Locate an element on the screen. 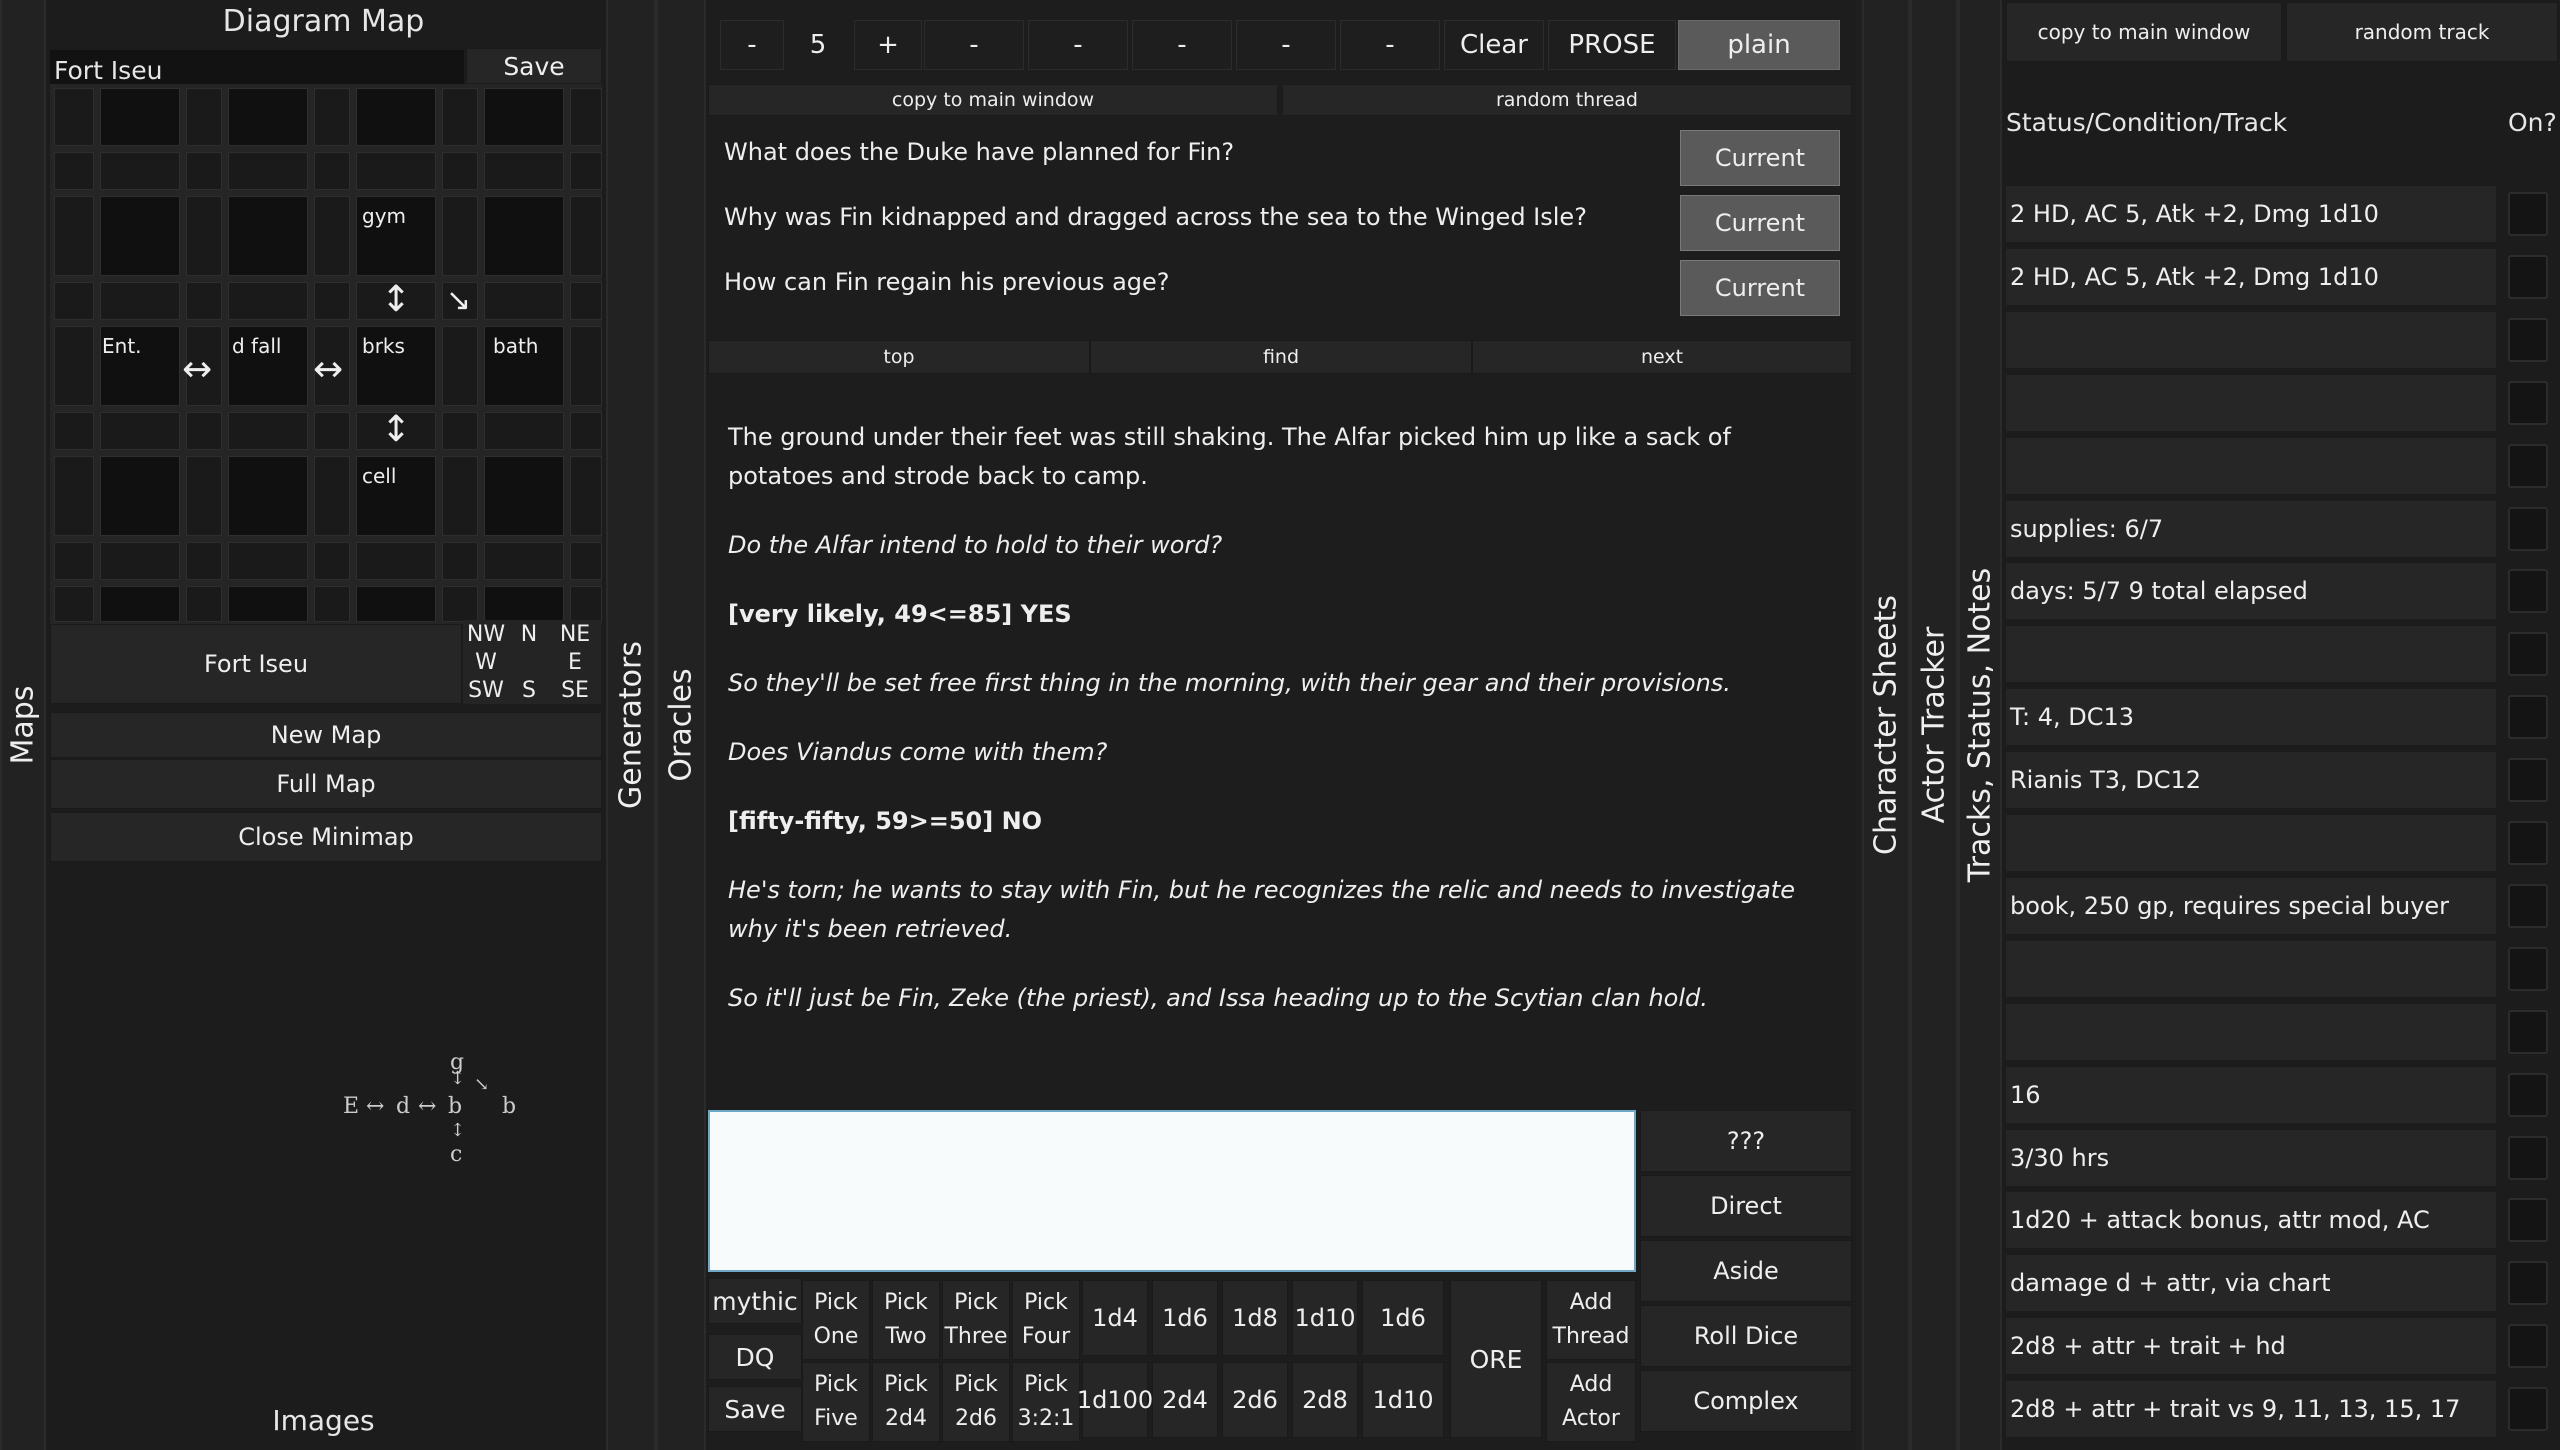 The height and width of the screenshot is (1450, 2560). dice-1d10-button: 1d10 is located at coordinates (1325, 1318).